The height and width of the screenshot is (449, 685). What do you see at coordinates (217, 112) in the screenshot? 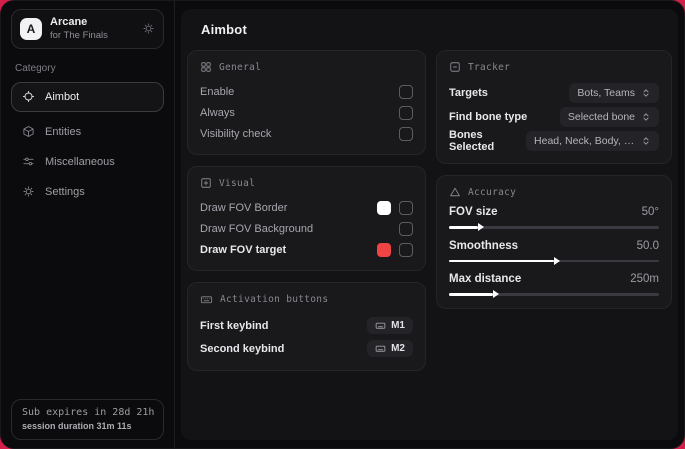
I see `setting-label: Always` at bounding box center [217, 112].